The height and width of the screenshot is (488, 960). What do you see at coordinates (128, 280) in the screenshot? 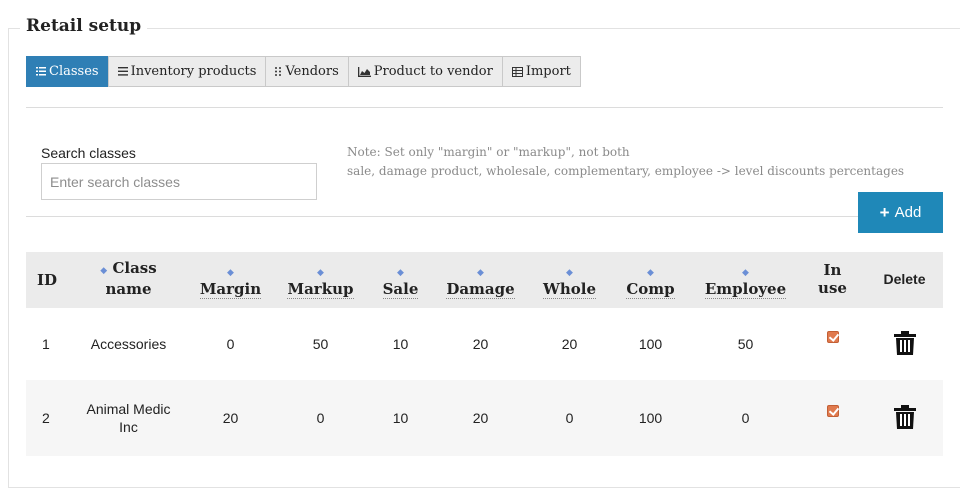
I see `column-header-class-name: ◆ Class name` at bounding box center [128, 280].